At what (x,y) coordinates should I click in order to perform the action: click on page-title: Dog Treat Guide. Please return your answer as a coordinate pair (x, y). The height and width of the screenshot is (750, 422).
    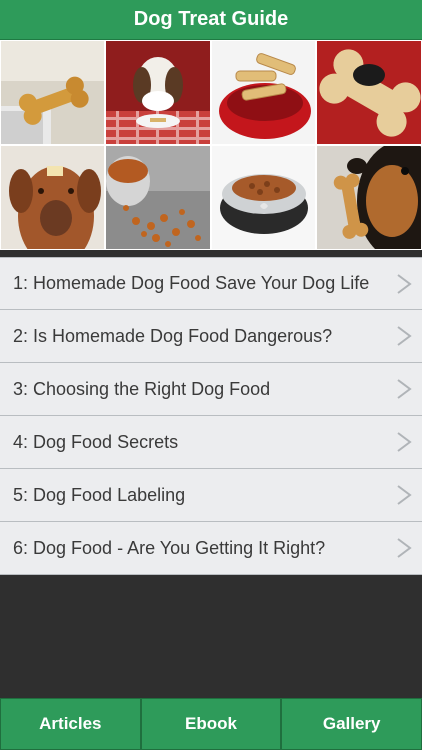
    Looking at the image, I should click on (211, 19).